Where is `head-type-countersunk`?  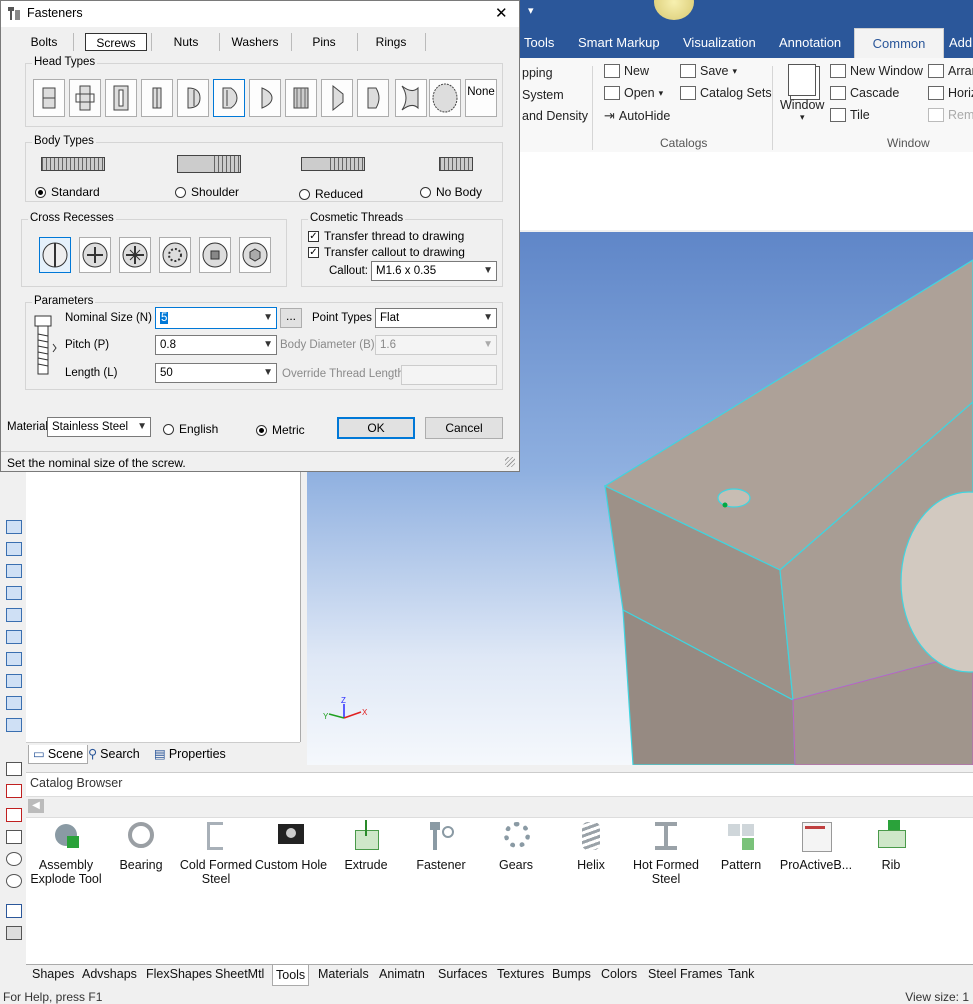 head-type-countersunk is located at coordinates (337, 98).